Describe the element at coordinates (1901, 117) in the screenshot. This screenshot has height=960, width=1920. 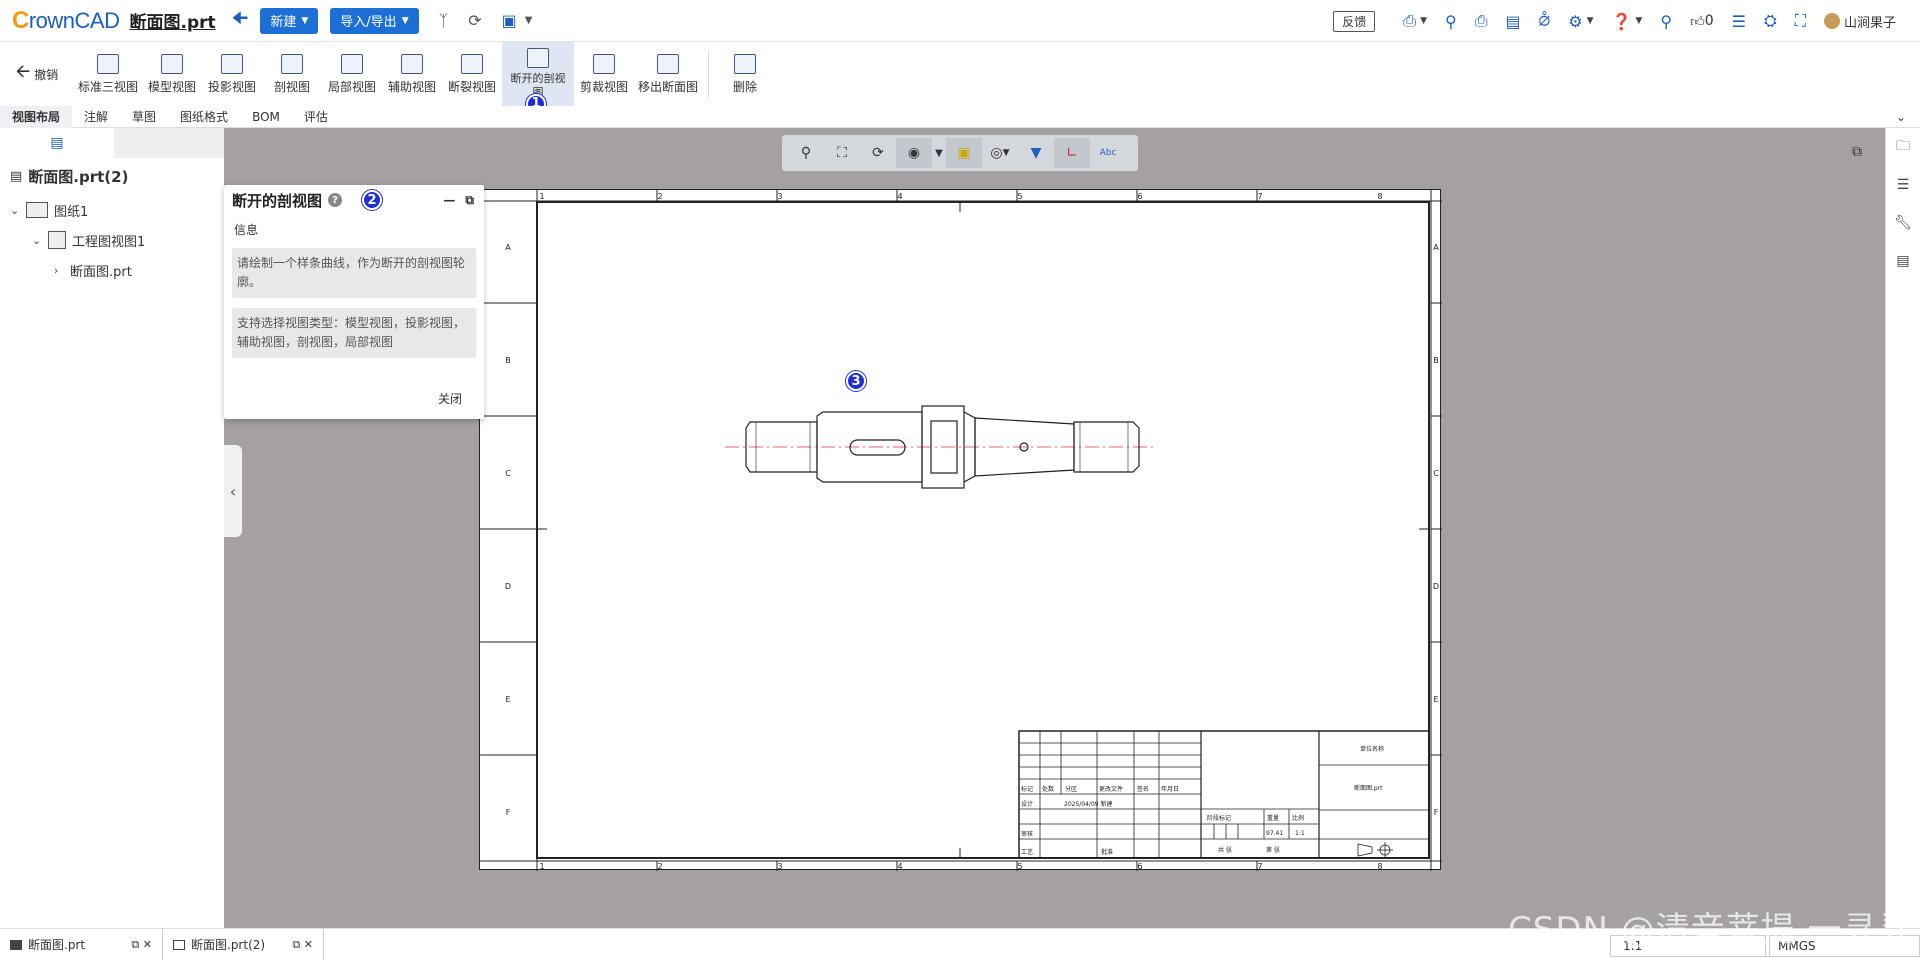
I see `collapse-ribbon-chevron-icon: ⌄` at that location.